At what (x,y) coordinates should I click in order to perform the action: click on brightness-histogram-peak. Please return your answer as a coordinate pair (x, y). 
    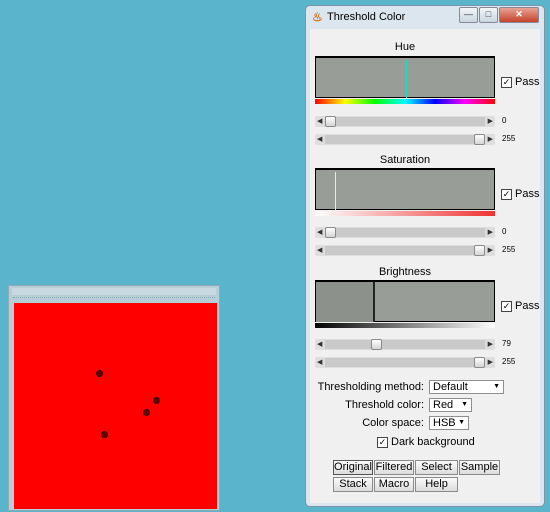
    Looking at the image, I should click on (374, 302).